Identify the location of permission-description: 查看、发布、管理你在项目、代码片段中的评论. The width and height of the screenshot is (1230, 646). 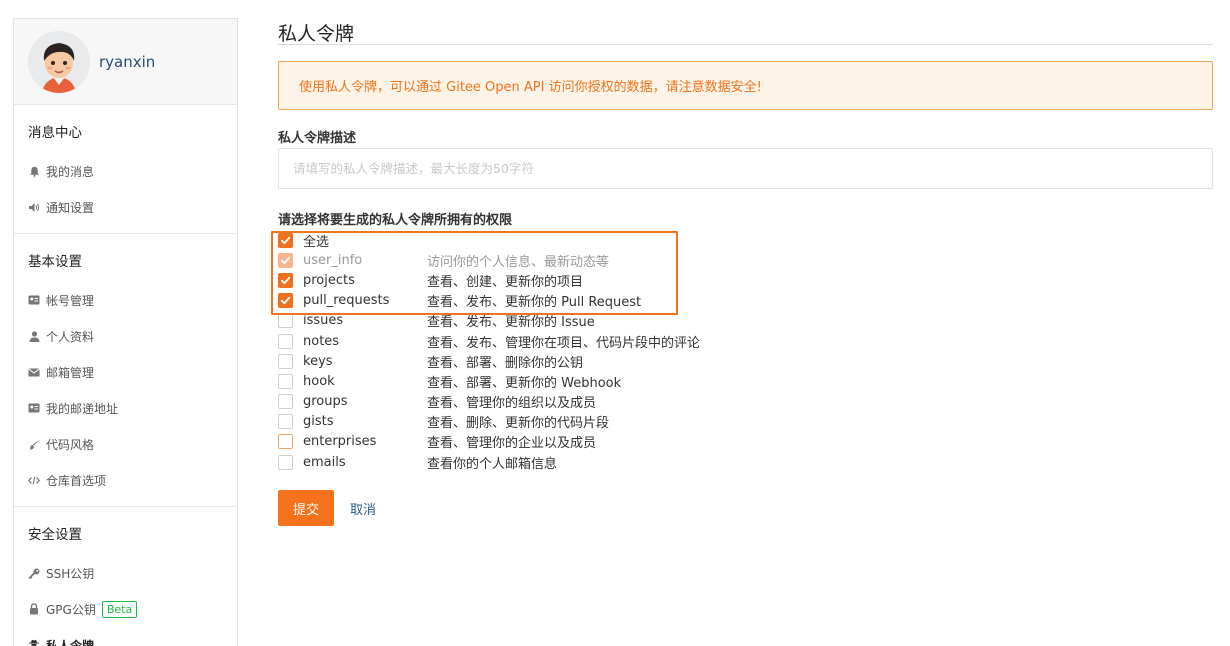
(564, 343).